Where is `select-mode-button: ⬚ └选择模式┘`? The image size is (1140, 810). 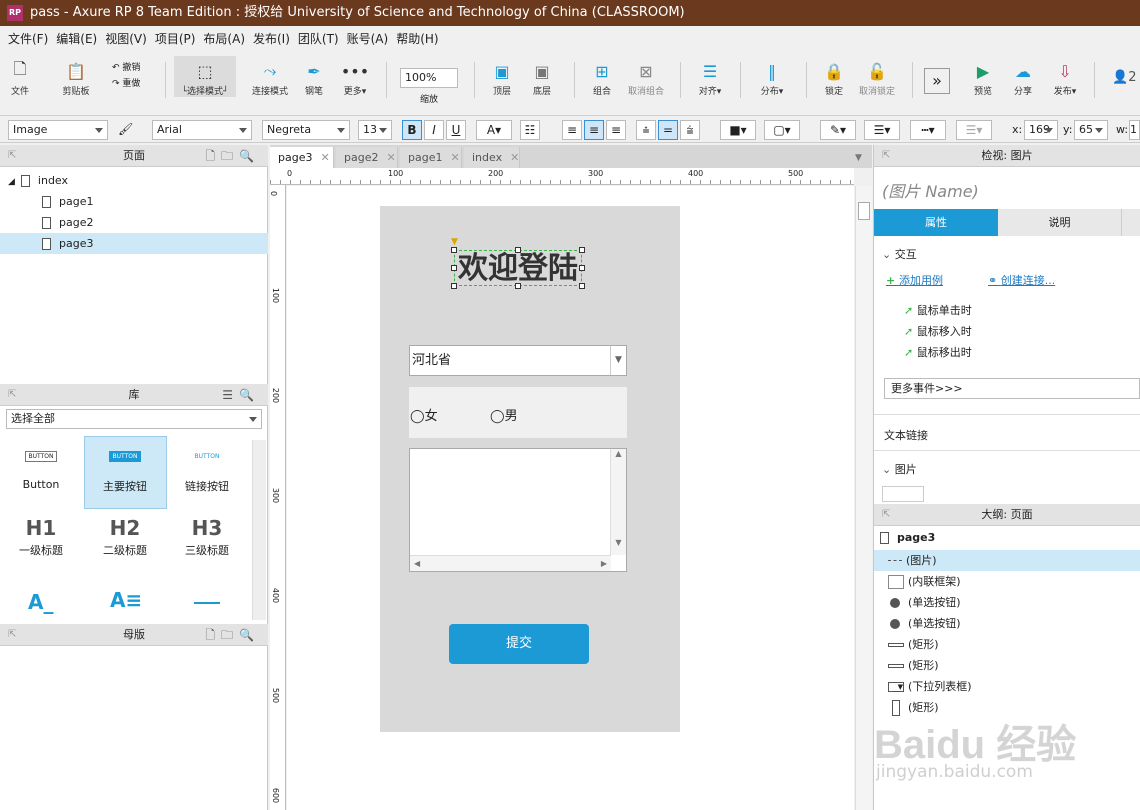
select-mode-button: ⬚ └选择模式┘ is located at coordinates (205, 76).